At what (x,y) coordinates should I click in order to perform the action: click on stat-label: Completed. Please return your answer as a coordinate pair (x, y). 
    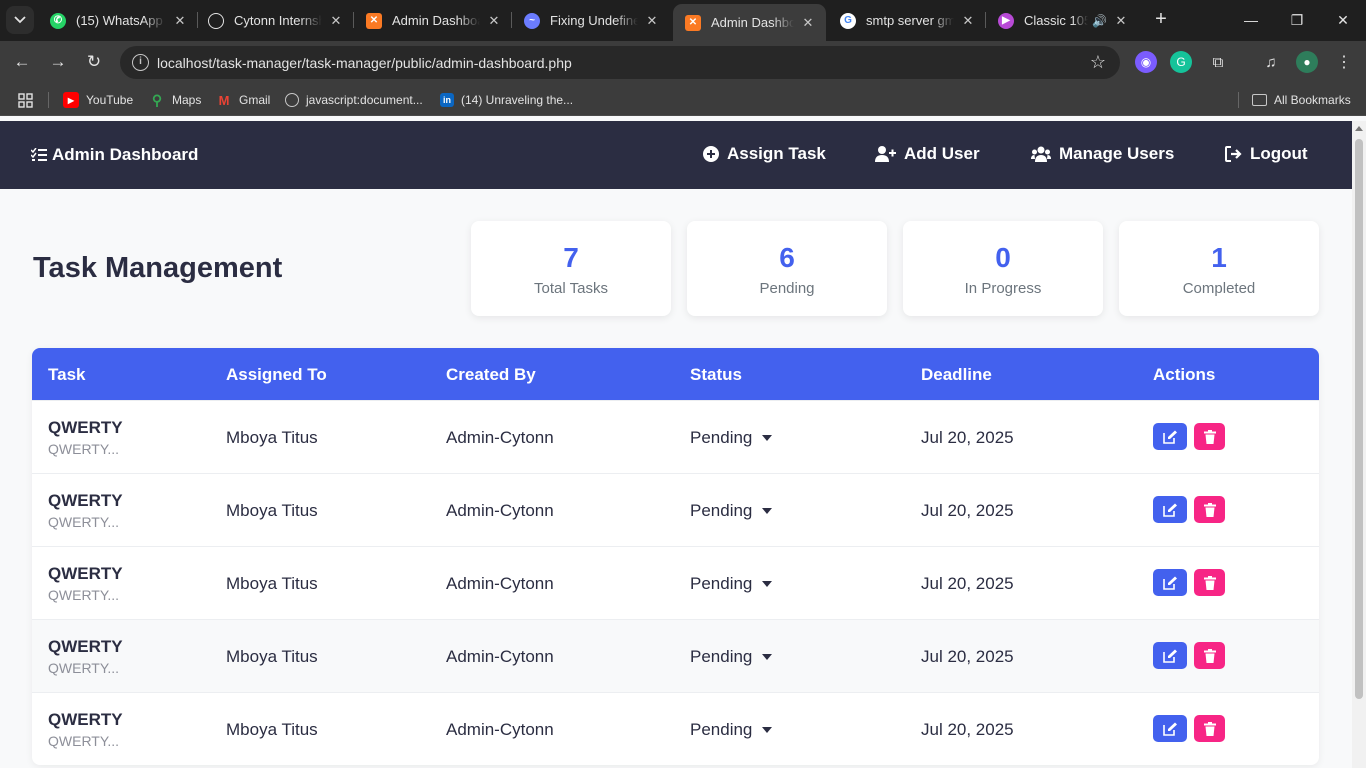
    Looking at the image, I should click on (1219, 288).